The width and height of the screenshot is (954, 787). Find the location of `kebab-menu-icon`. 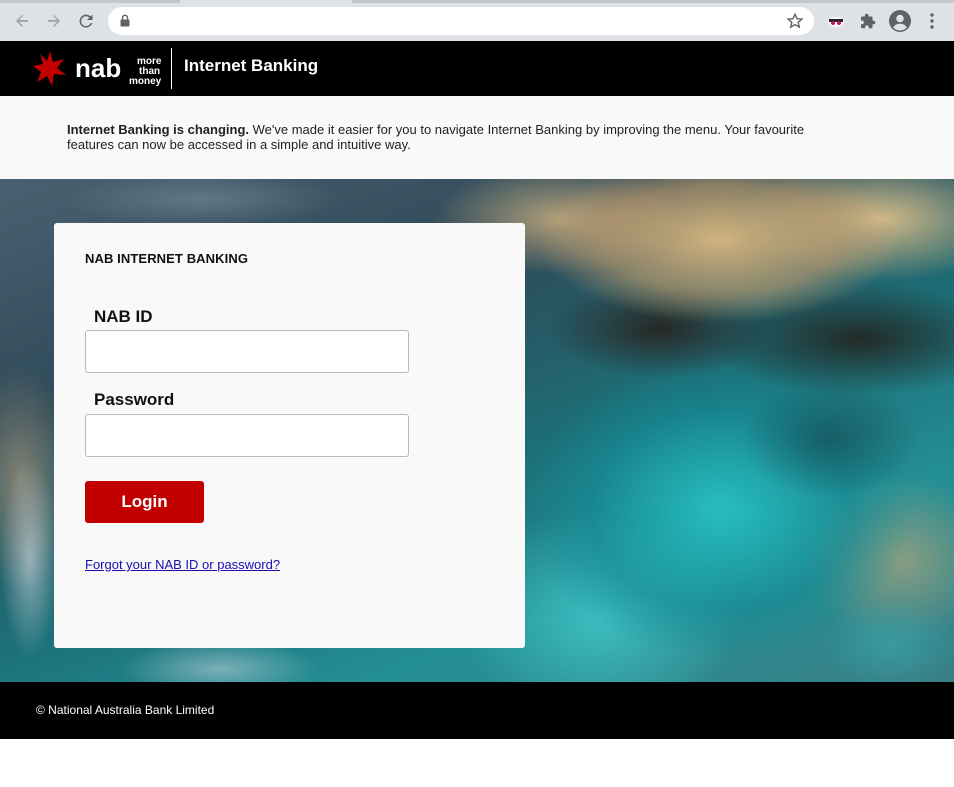

kebab-menu-icon is located at coordinates (932, 21).